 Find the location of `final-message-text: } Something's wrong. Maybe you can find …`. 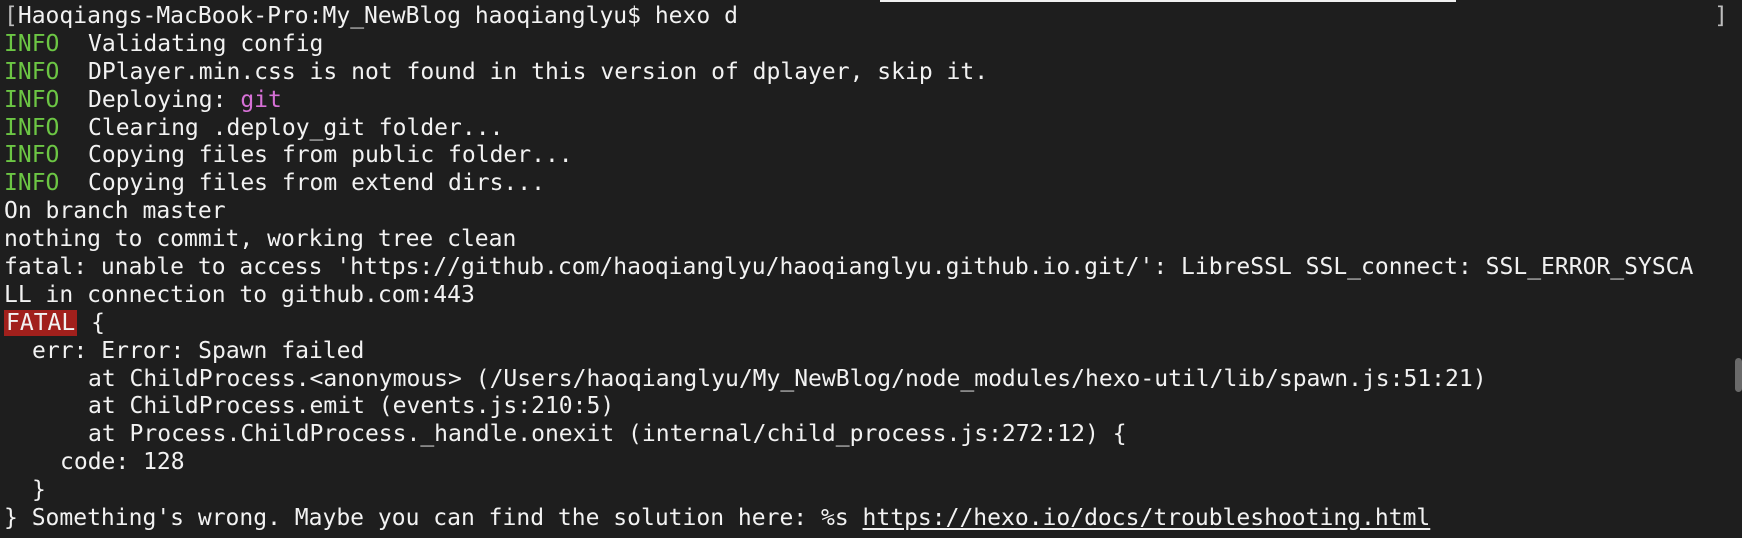

final-message-text: } Something's wrong. Maybe you can find … is located at coordinates (433, 518).